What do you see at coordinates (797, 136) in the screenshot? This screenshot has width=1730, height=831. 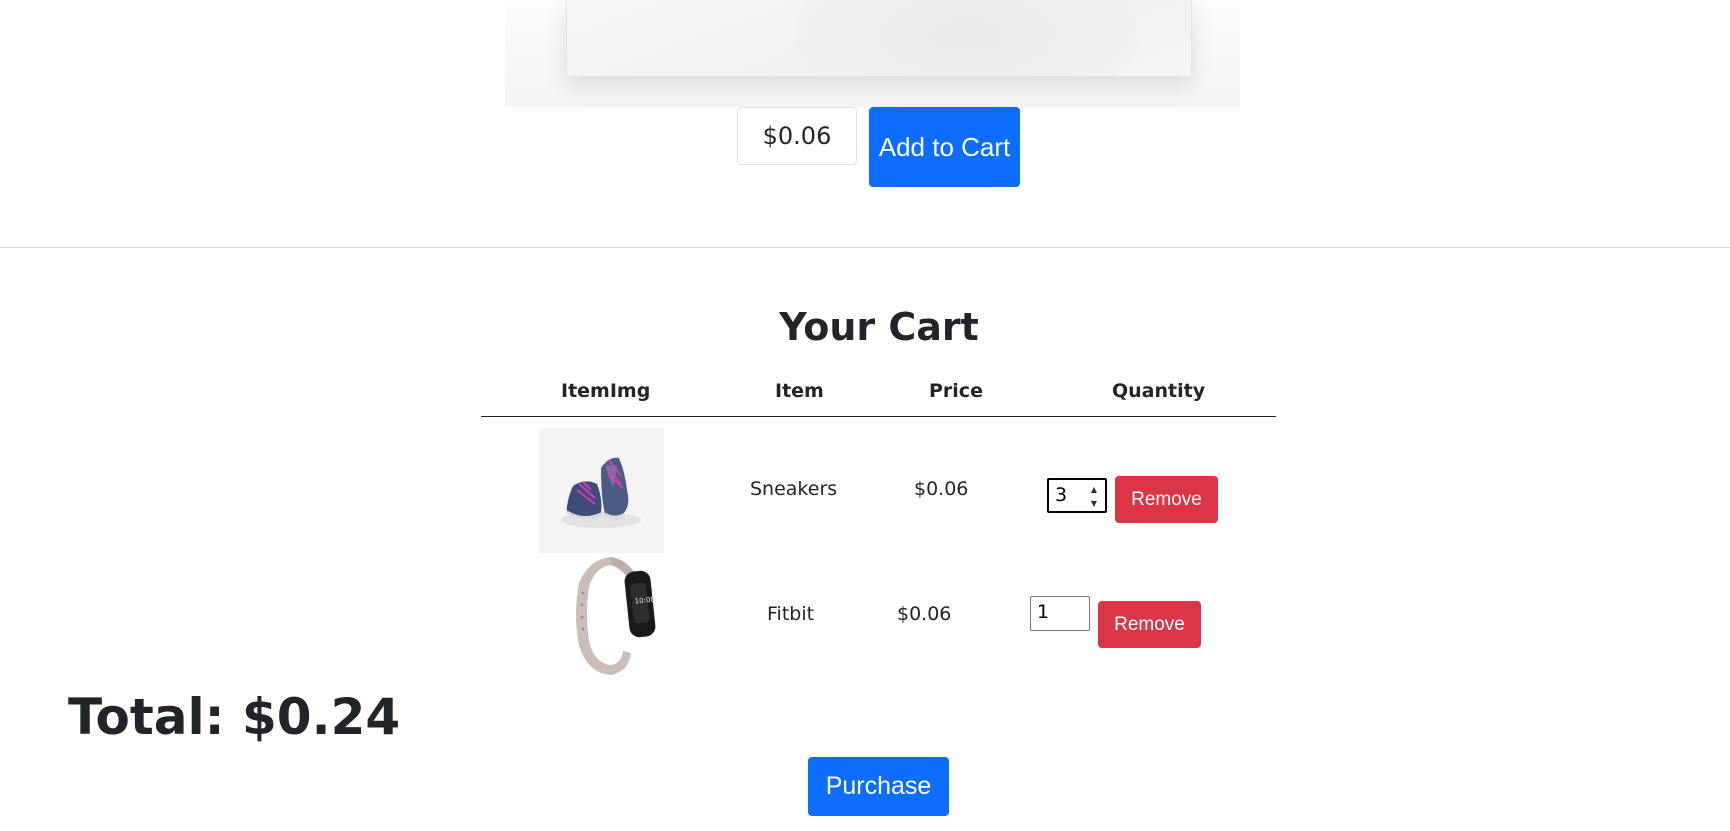 I see `product-price: $0.06` at bounding box center [797, 136].